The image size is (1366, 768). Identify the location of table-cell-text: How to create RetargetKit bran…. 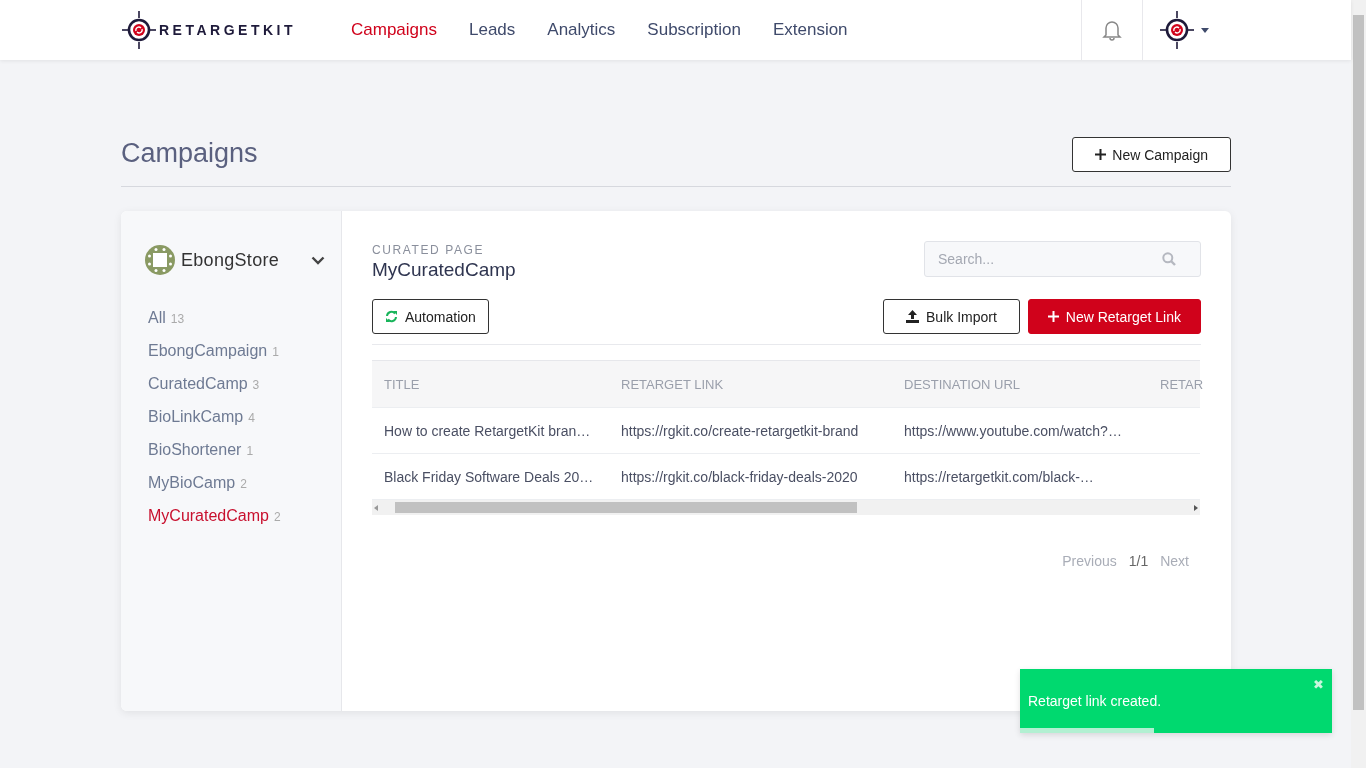
(487, 430).